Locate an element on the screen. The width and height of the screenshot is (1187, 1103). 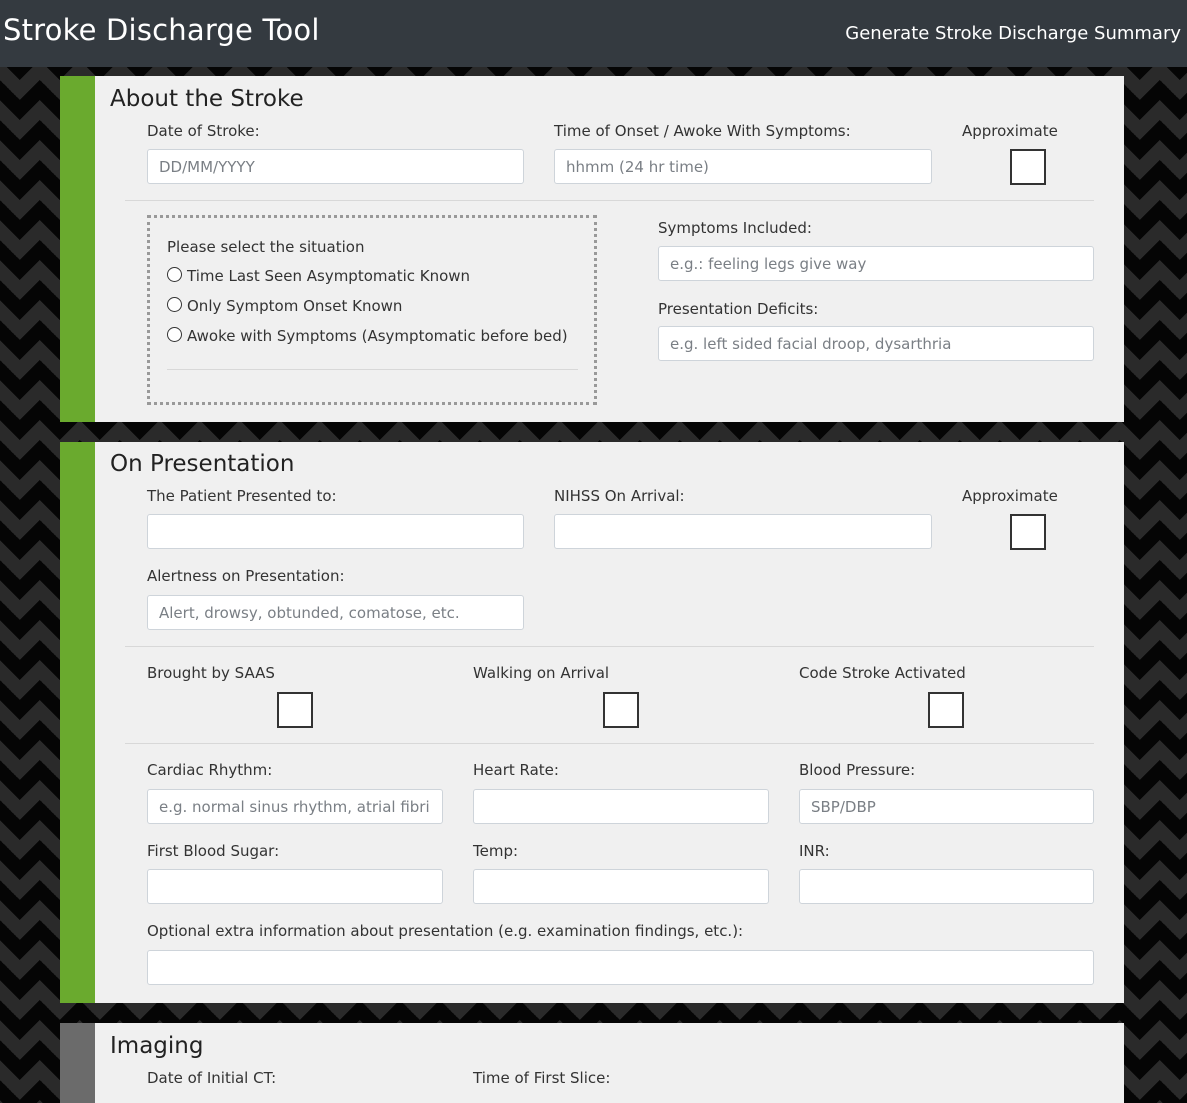
alertness-label: Alertness on Presentation: is located at coordinates (246, 576).